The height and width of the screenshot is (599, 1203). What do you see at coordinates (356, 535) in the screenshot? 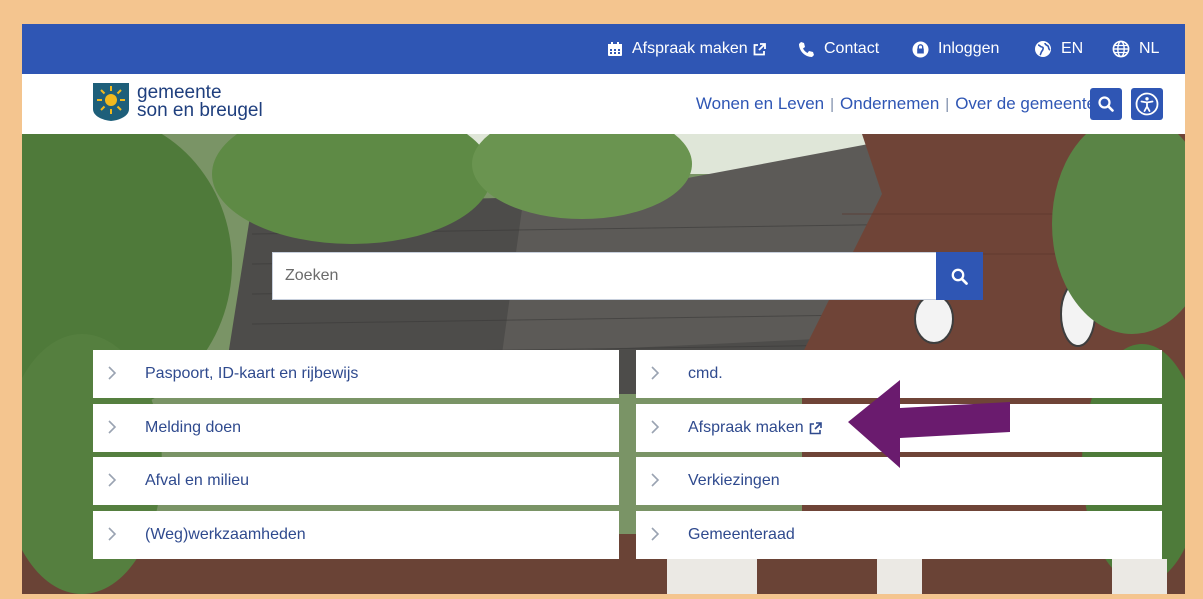
I see `tile-wegwerkzaamheden: (Weg)werkzaamheden` at bounding box center [356, 535].